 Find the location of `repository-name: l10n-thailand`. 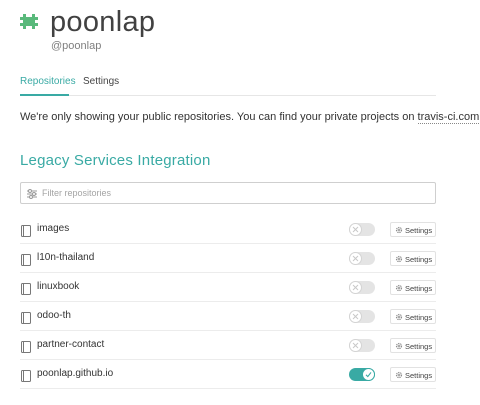

repository-name: l10n-thailand is located at coordinates (65, 257).